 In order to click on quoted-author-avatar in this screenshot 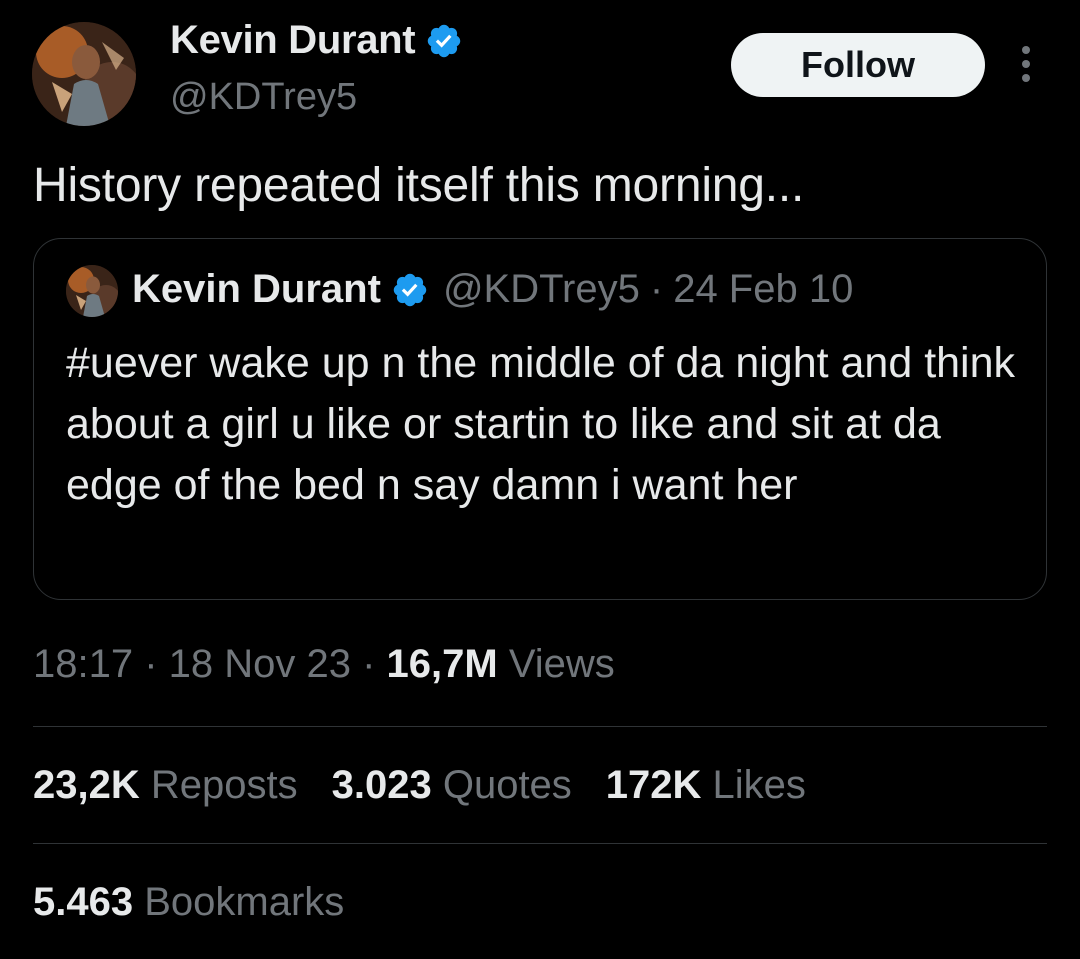, I will do `click(92, 291)`.